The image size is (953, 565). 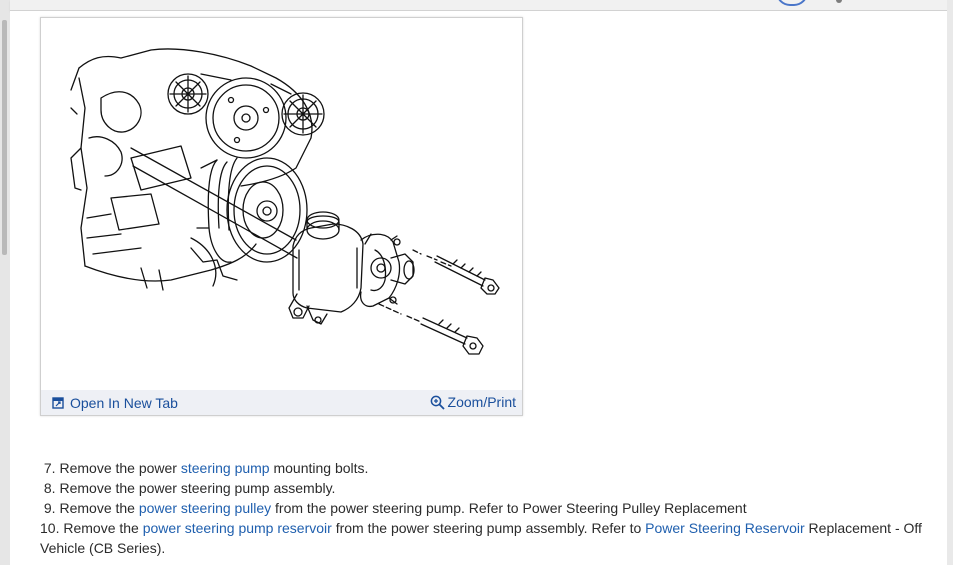 I want to click on left-scrollbar, so click(x=5, y=282).